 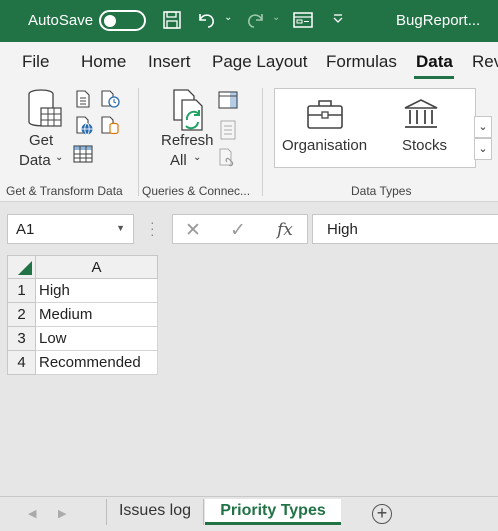 What do you see at coordinates (97, 267) in the screenshot?
I see `column-header-a: A` at bounding box center [97, 267].